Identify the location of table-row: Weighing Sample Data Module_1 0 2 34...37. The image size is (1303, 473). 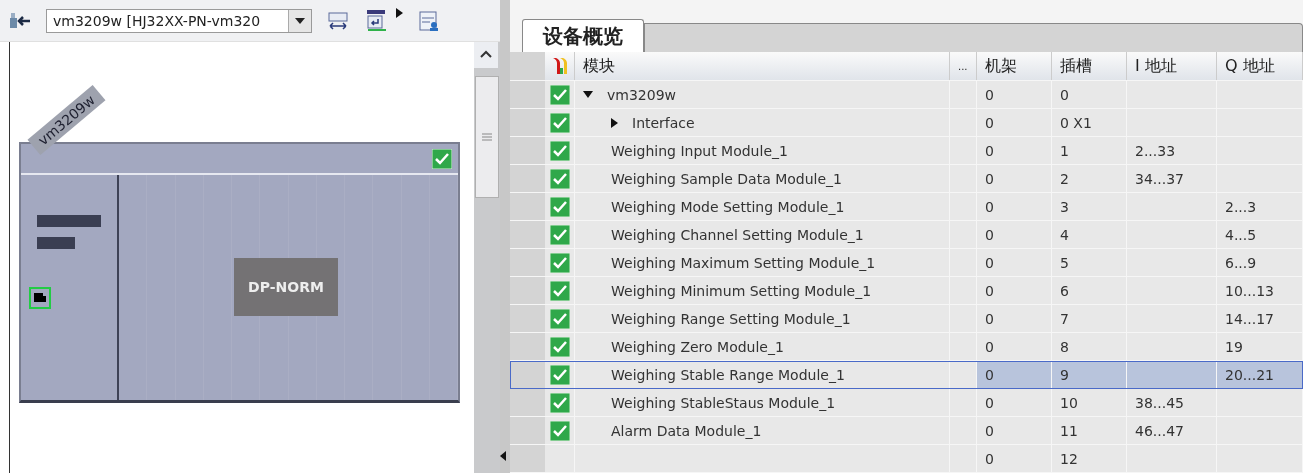
(906, 179).